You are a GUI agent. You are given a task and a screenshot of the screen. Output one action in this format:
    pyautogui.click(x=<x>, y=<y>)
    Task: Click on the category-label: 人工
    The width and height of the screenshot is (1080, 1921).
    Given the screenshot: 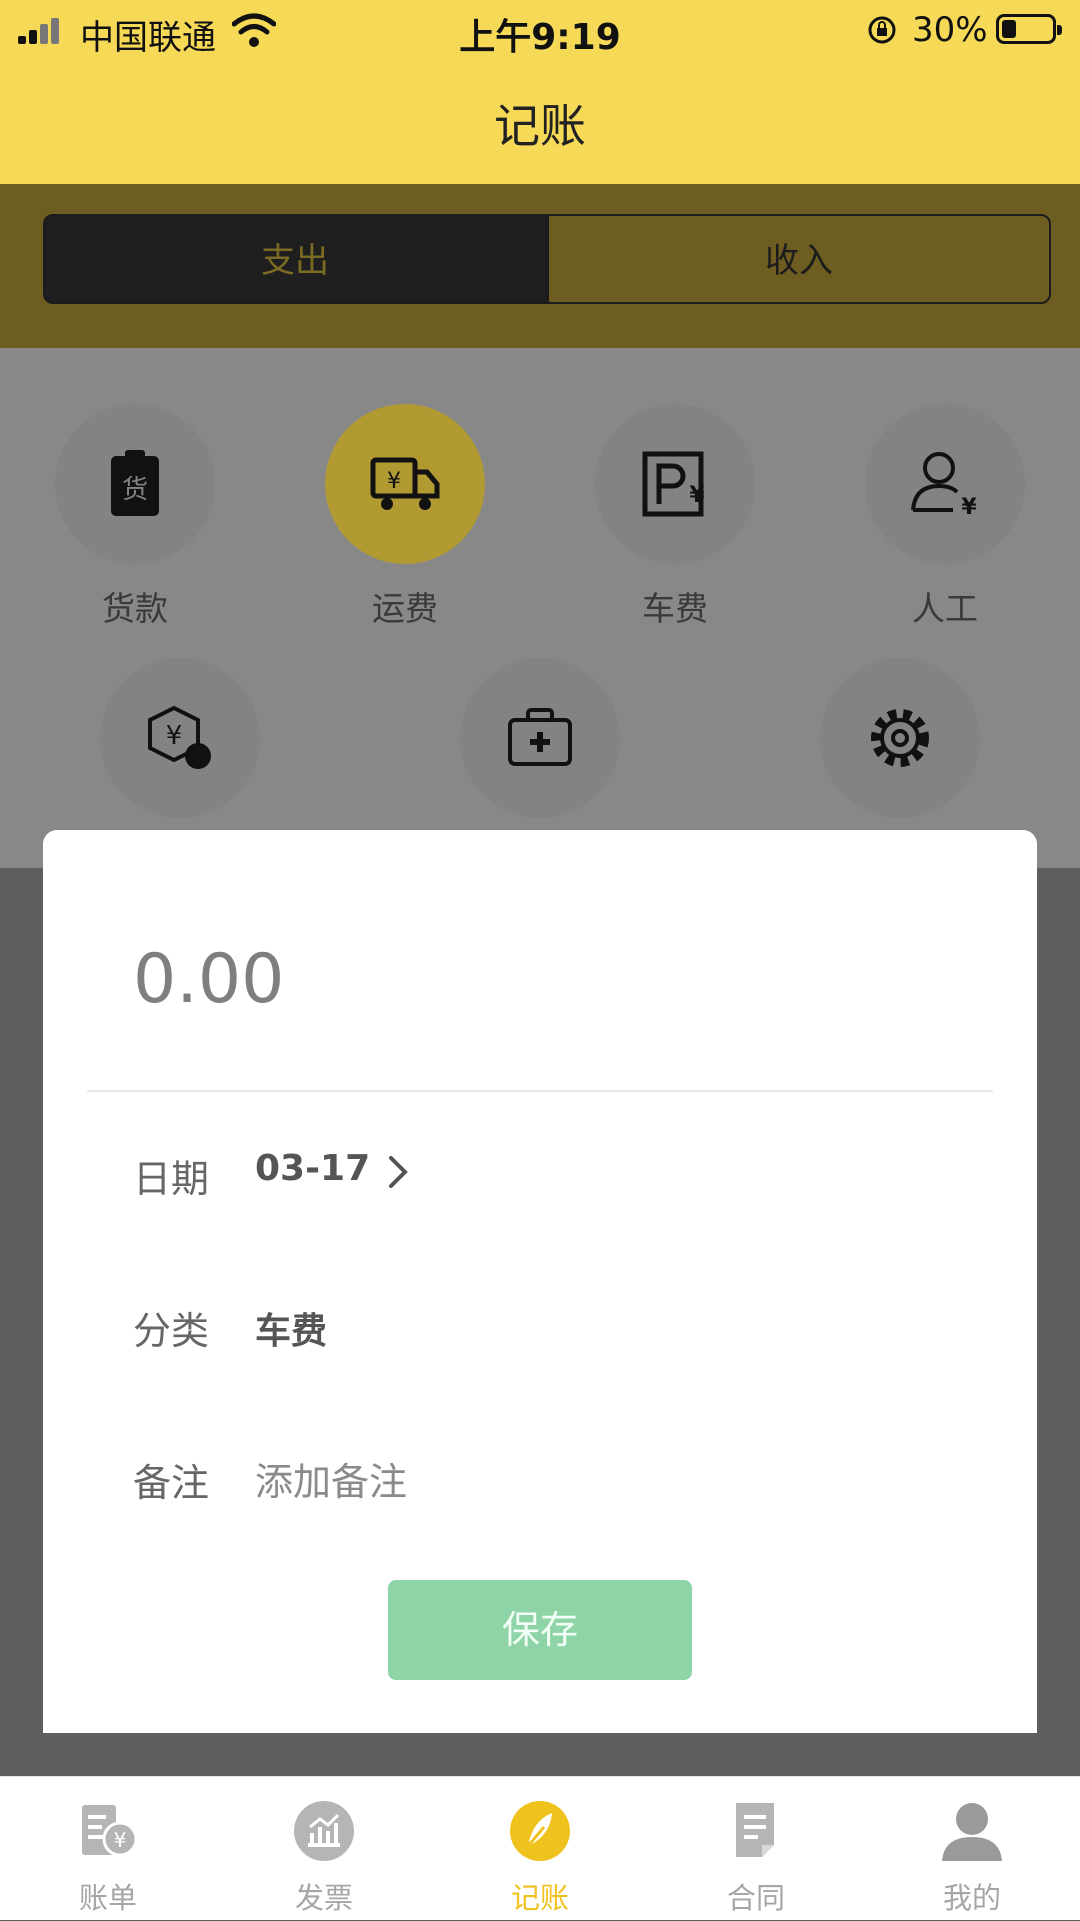 What is the action you would take?
    pyautogui.click(x=945, y=608)
    